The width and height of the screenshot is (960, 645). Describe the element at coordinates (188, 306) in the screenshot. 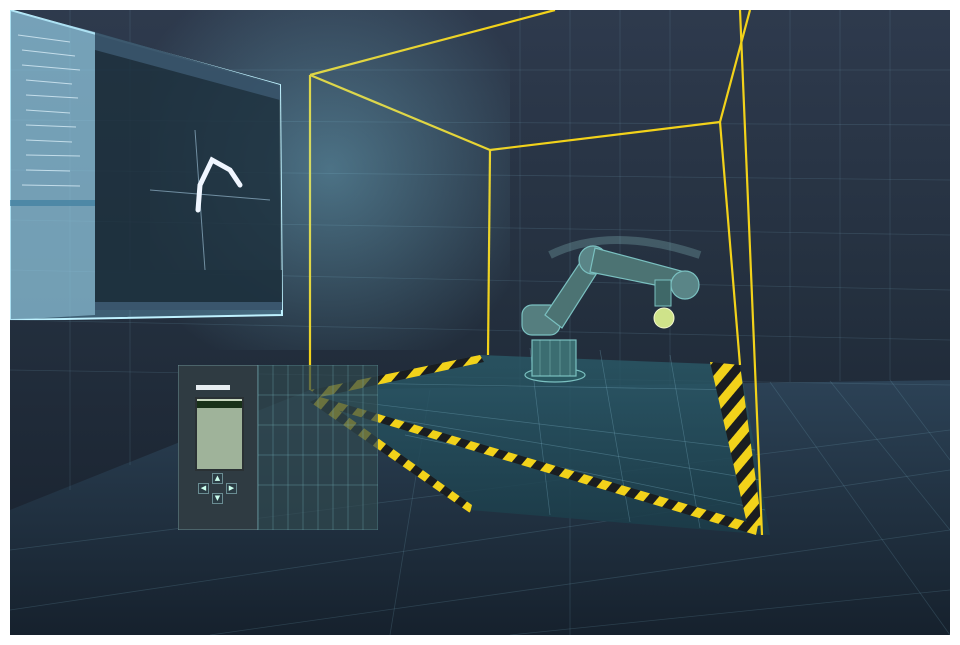

I see `status-bar` at that location.